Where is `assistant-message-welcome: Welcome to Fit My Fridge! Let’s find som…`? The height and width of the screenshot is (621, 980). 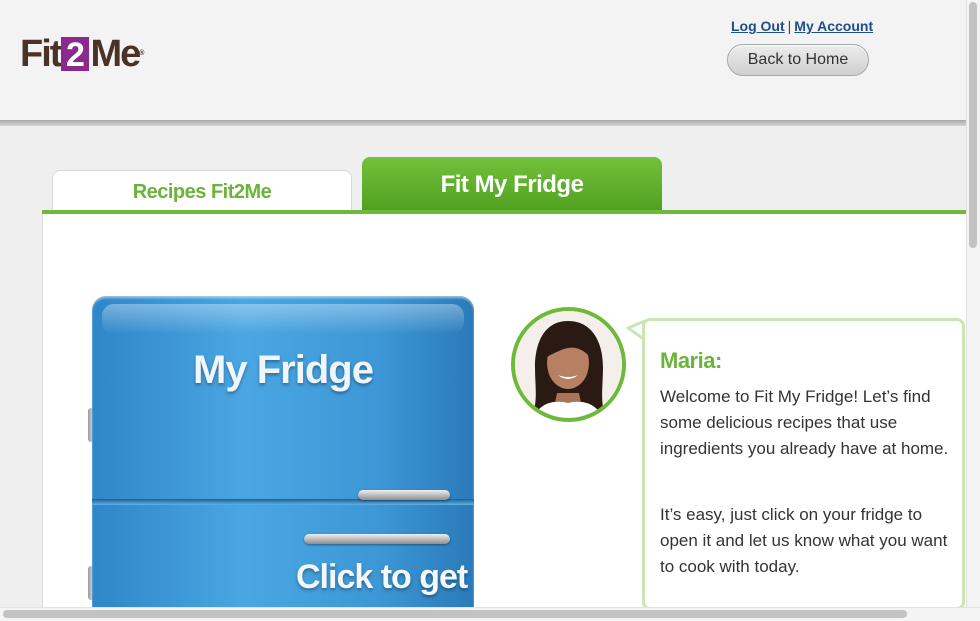
assistant-message-welcome: Welcome to Fit My Fridge! Let’s find som… is located at coordinates (804, 422).